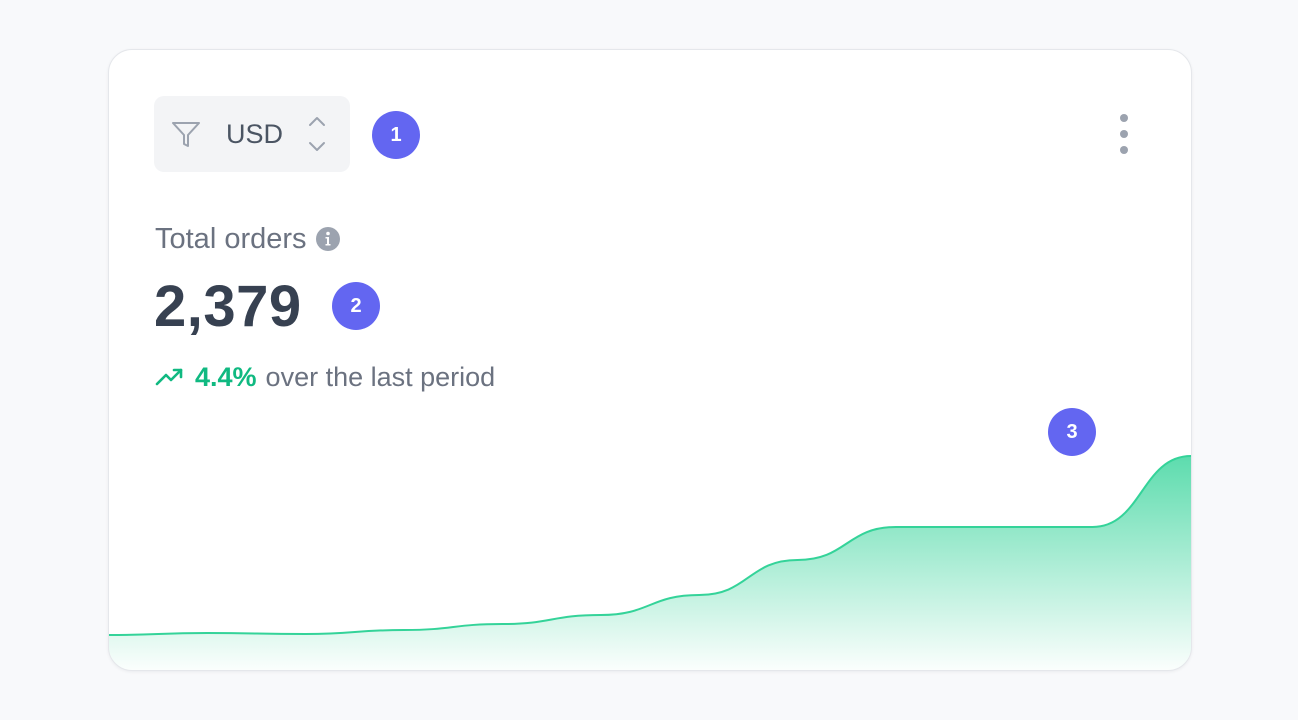  Describe the element at coordinates (317, 134) in the screenshot. I see `chevron-up-down-icon` at that location.